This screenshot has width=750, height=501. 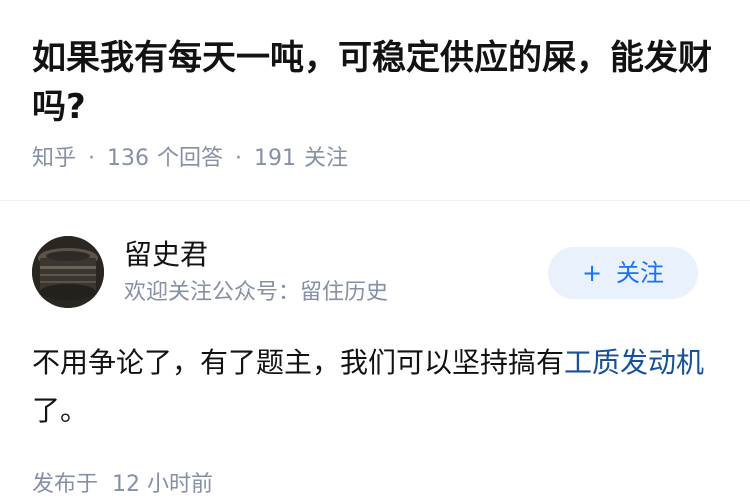 I want to click on avatar-image-icon, so click(x=68, y=272).